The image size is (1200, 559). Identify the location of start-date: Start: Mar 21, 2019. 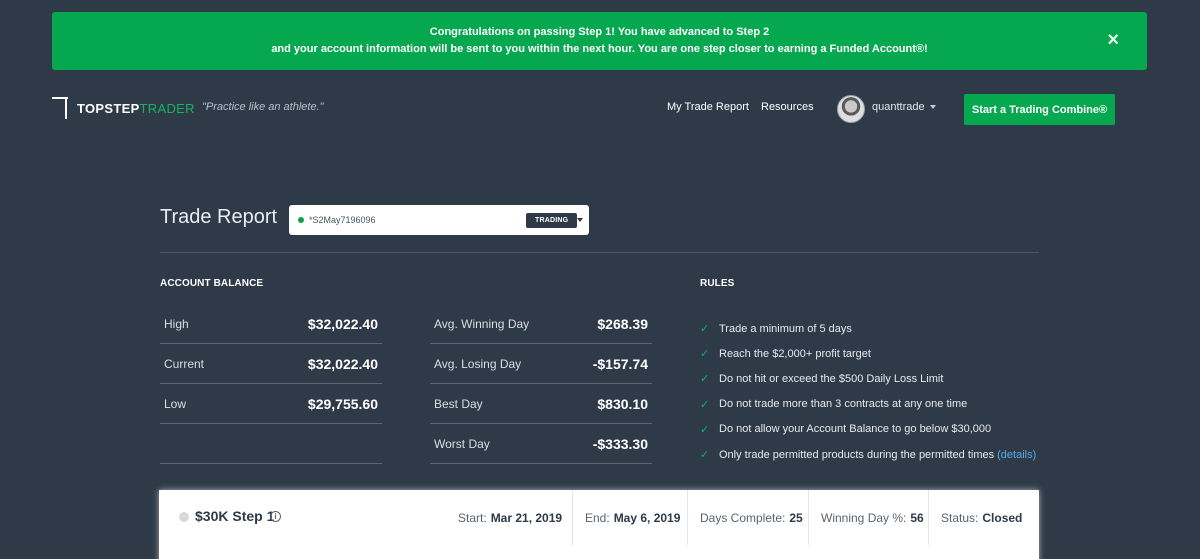
(510, 517).